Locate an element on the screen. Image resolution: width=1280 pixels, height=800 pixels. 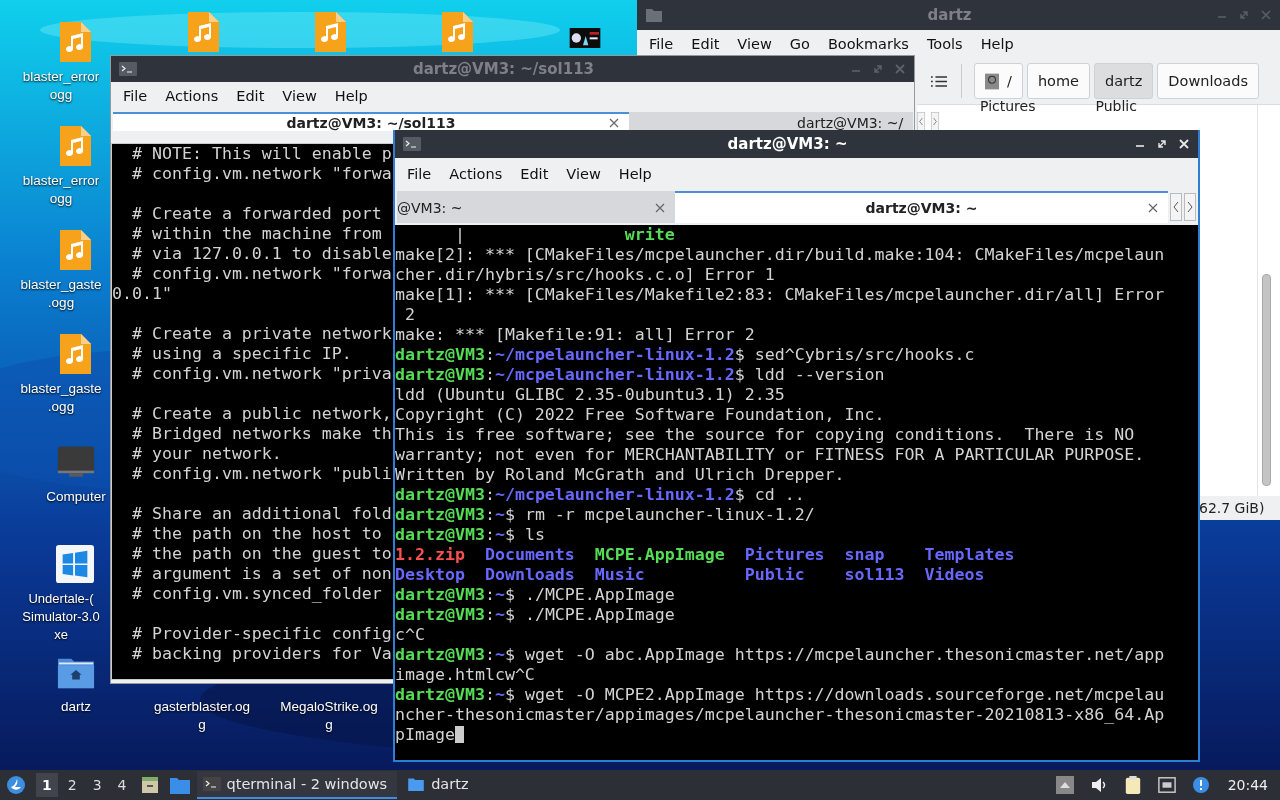
window-title: dartz is located at coordinates (949, 15).